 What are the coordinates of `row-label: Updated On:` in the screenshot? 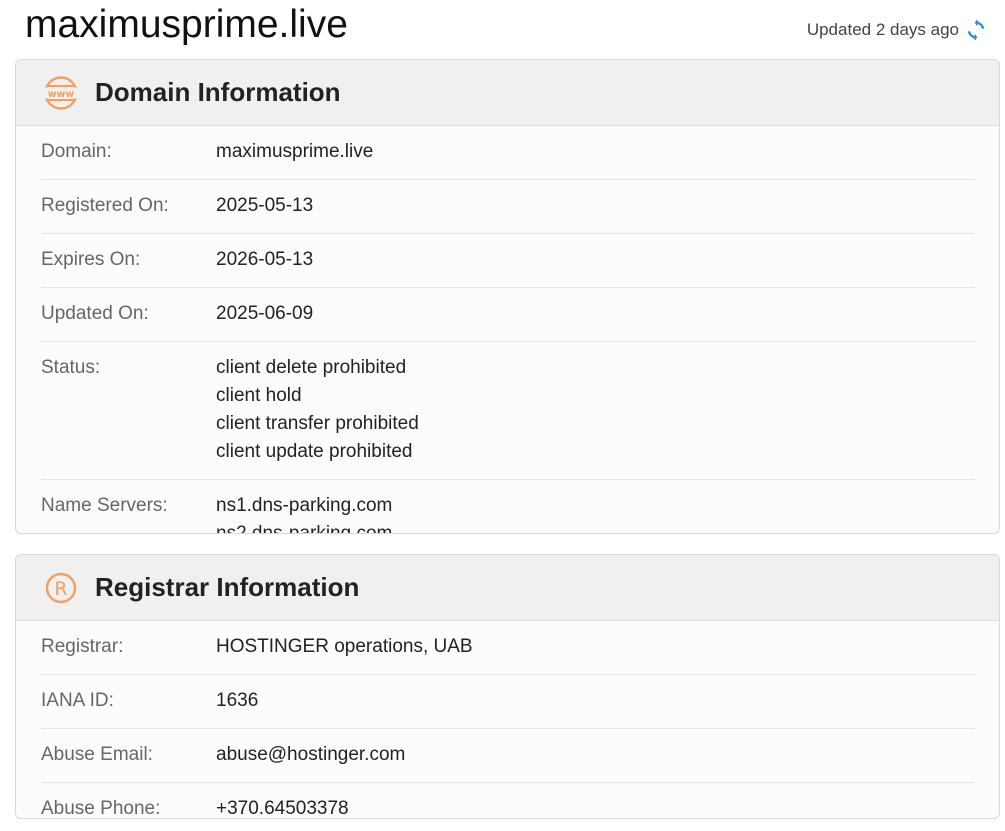 It's located at (95, 313).